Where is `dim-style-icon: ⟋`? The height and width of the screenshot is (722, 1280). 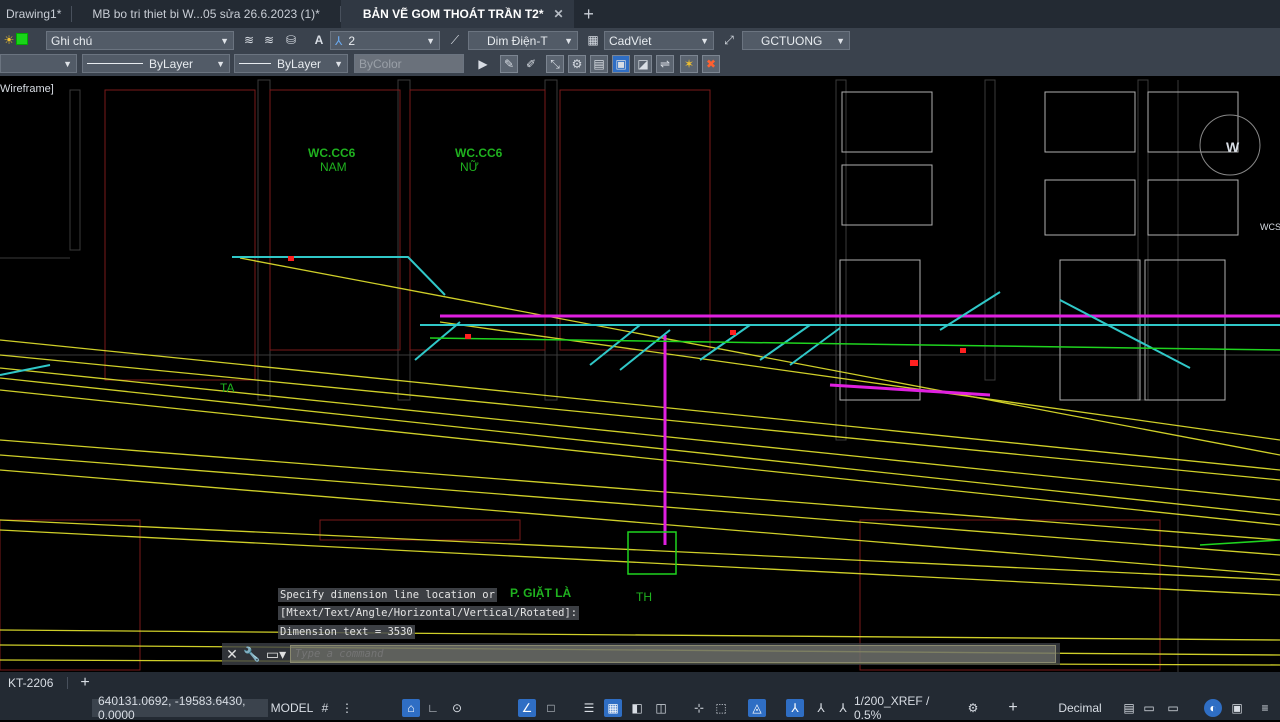
dim-style-icon: ⟋ is located at coordinates (455, 40).